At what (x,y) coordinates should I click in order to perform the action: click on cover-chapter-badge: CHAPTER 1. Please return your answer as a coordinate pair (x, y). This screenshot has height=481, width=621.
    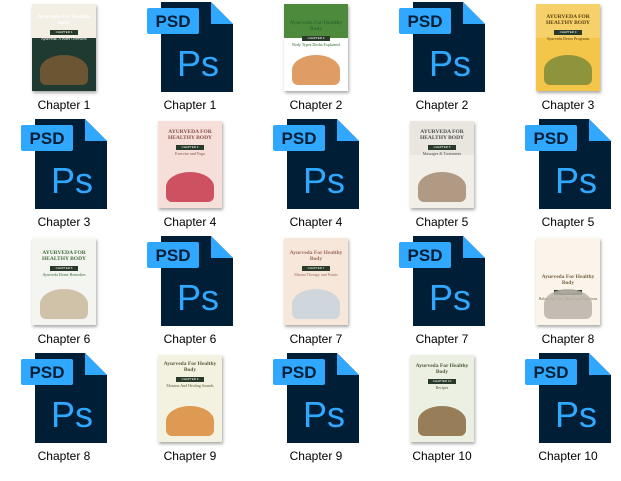
    Looking at the image, I should click on (64, 32).